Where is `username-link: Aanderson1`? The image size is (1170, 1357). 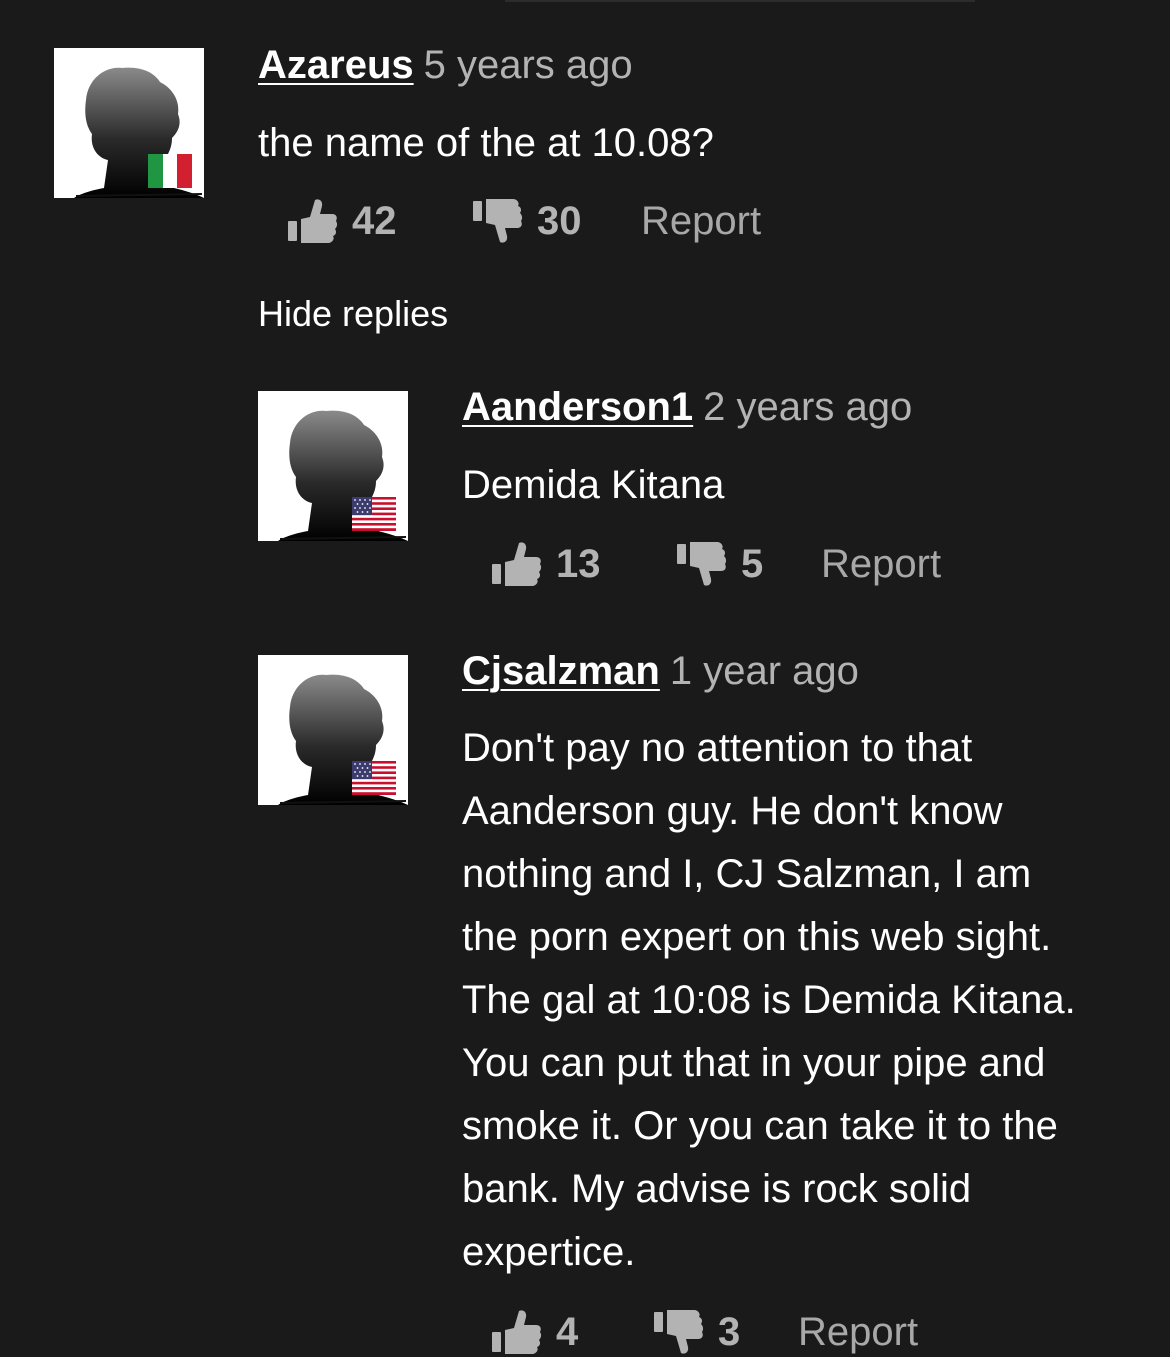
username-link: Aanderson1 is located at coordinates (577, 407).